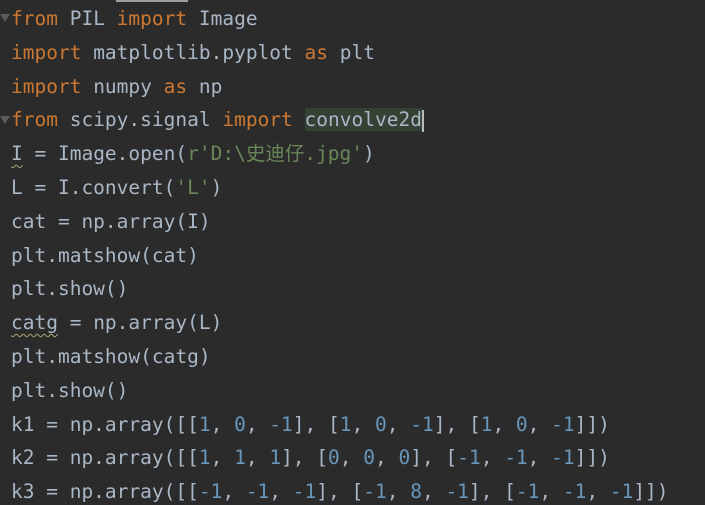 The image size is (705, 505). What do you see at coordinates (351, 52) in the screenshot?
I see `alias-name: plt` at bounding box center [351, 52].